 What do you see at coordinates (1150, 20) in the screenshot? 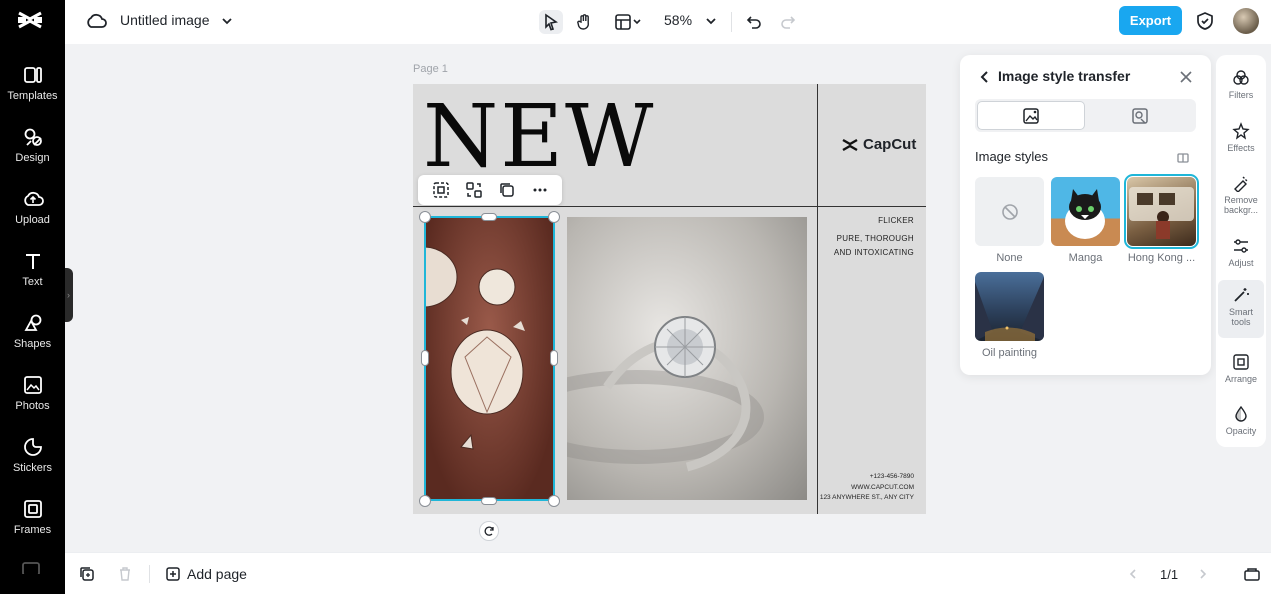
I see `export-button: Export` at bounding box center [1150, 20].